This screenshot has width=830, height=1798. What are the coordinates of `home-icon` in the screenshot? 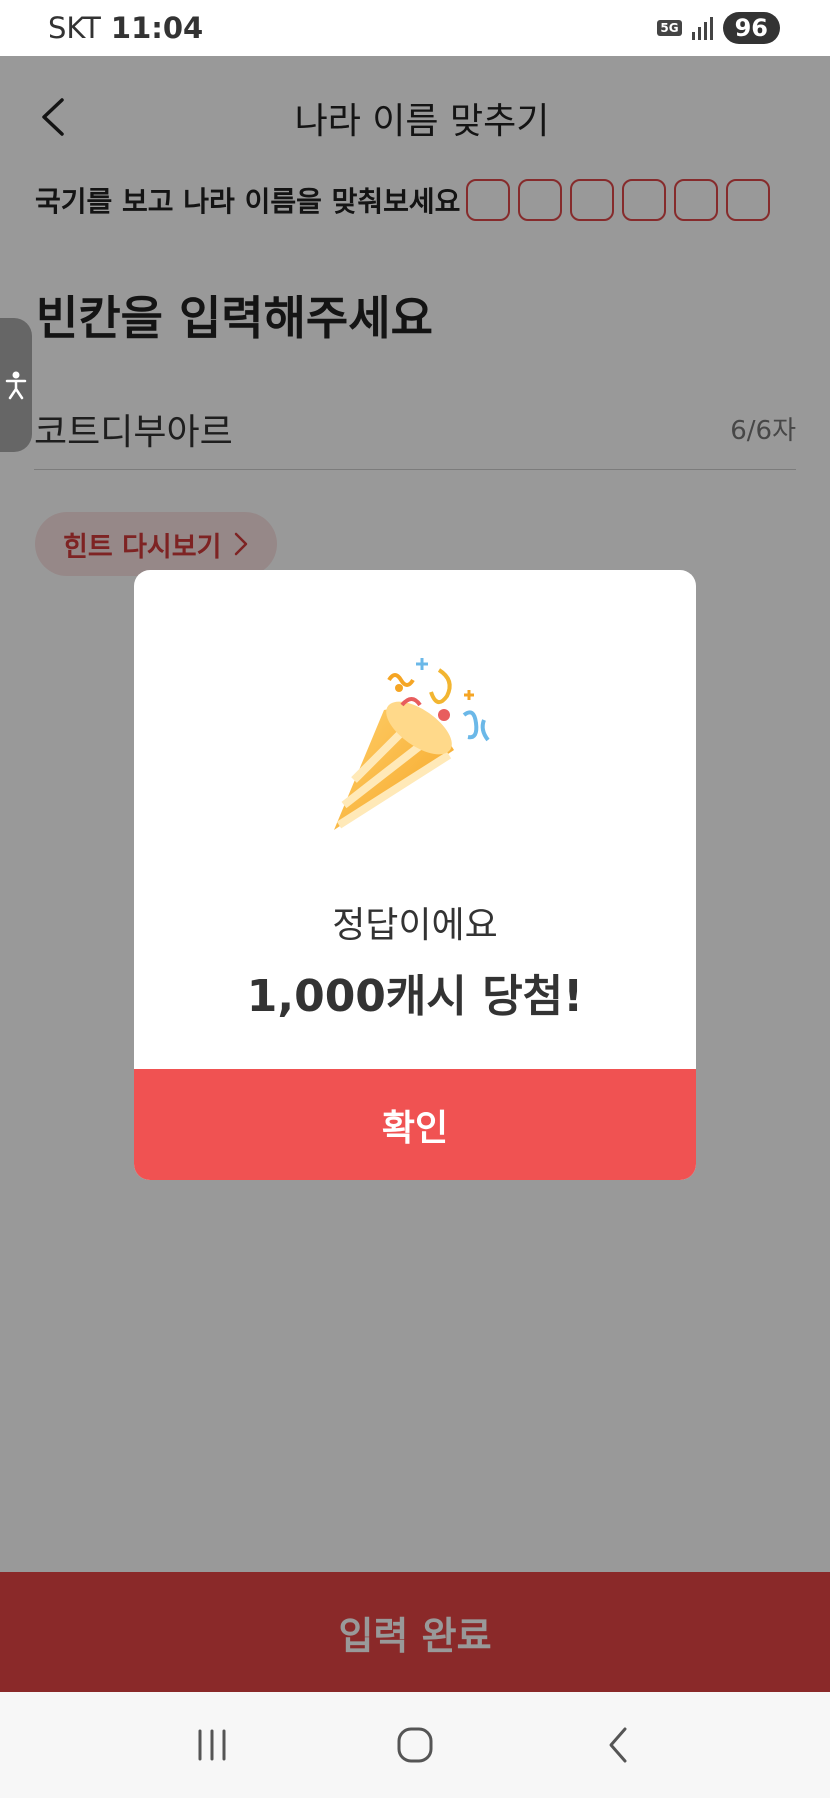 It's located at (415, 1745).